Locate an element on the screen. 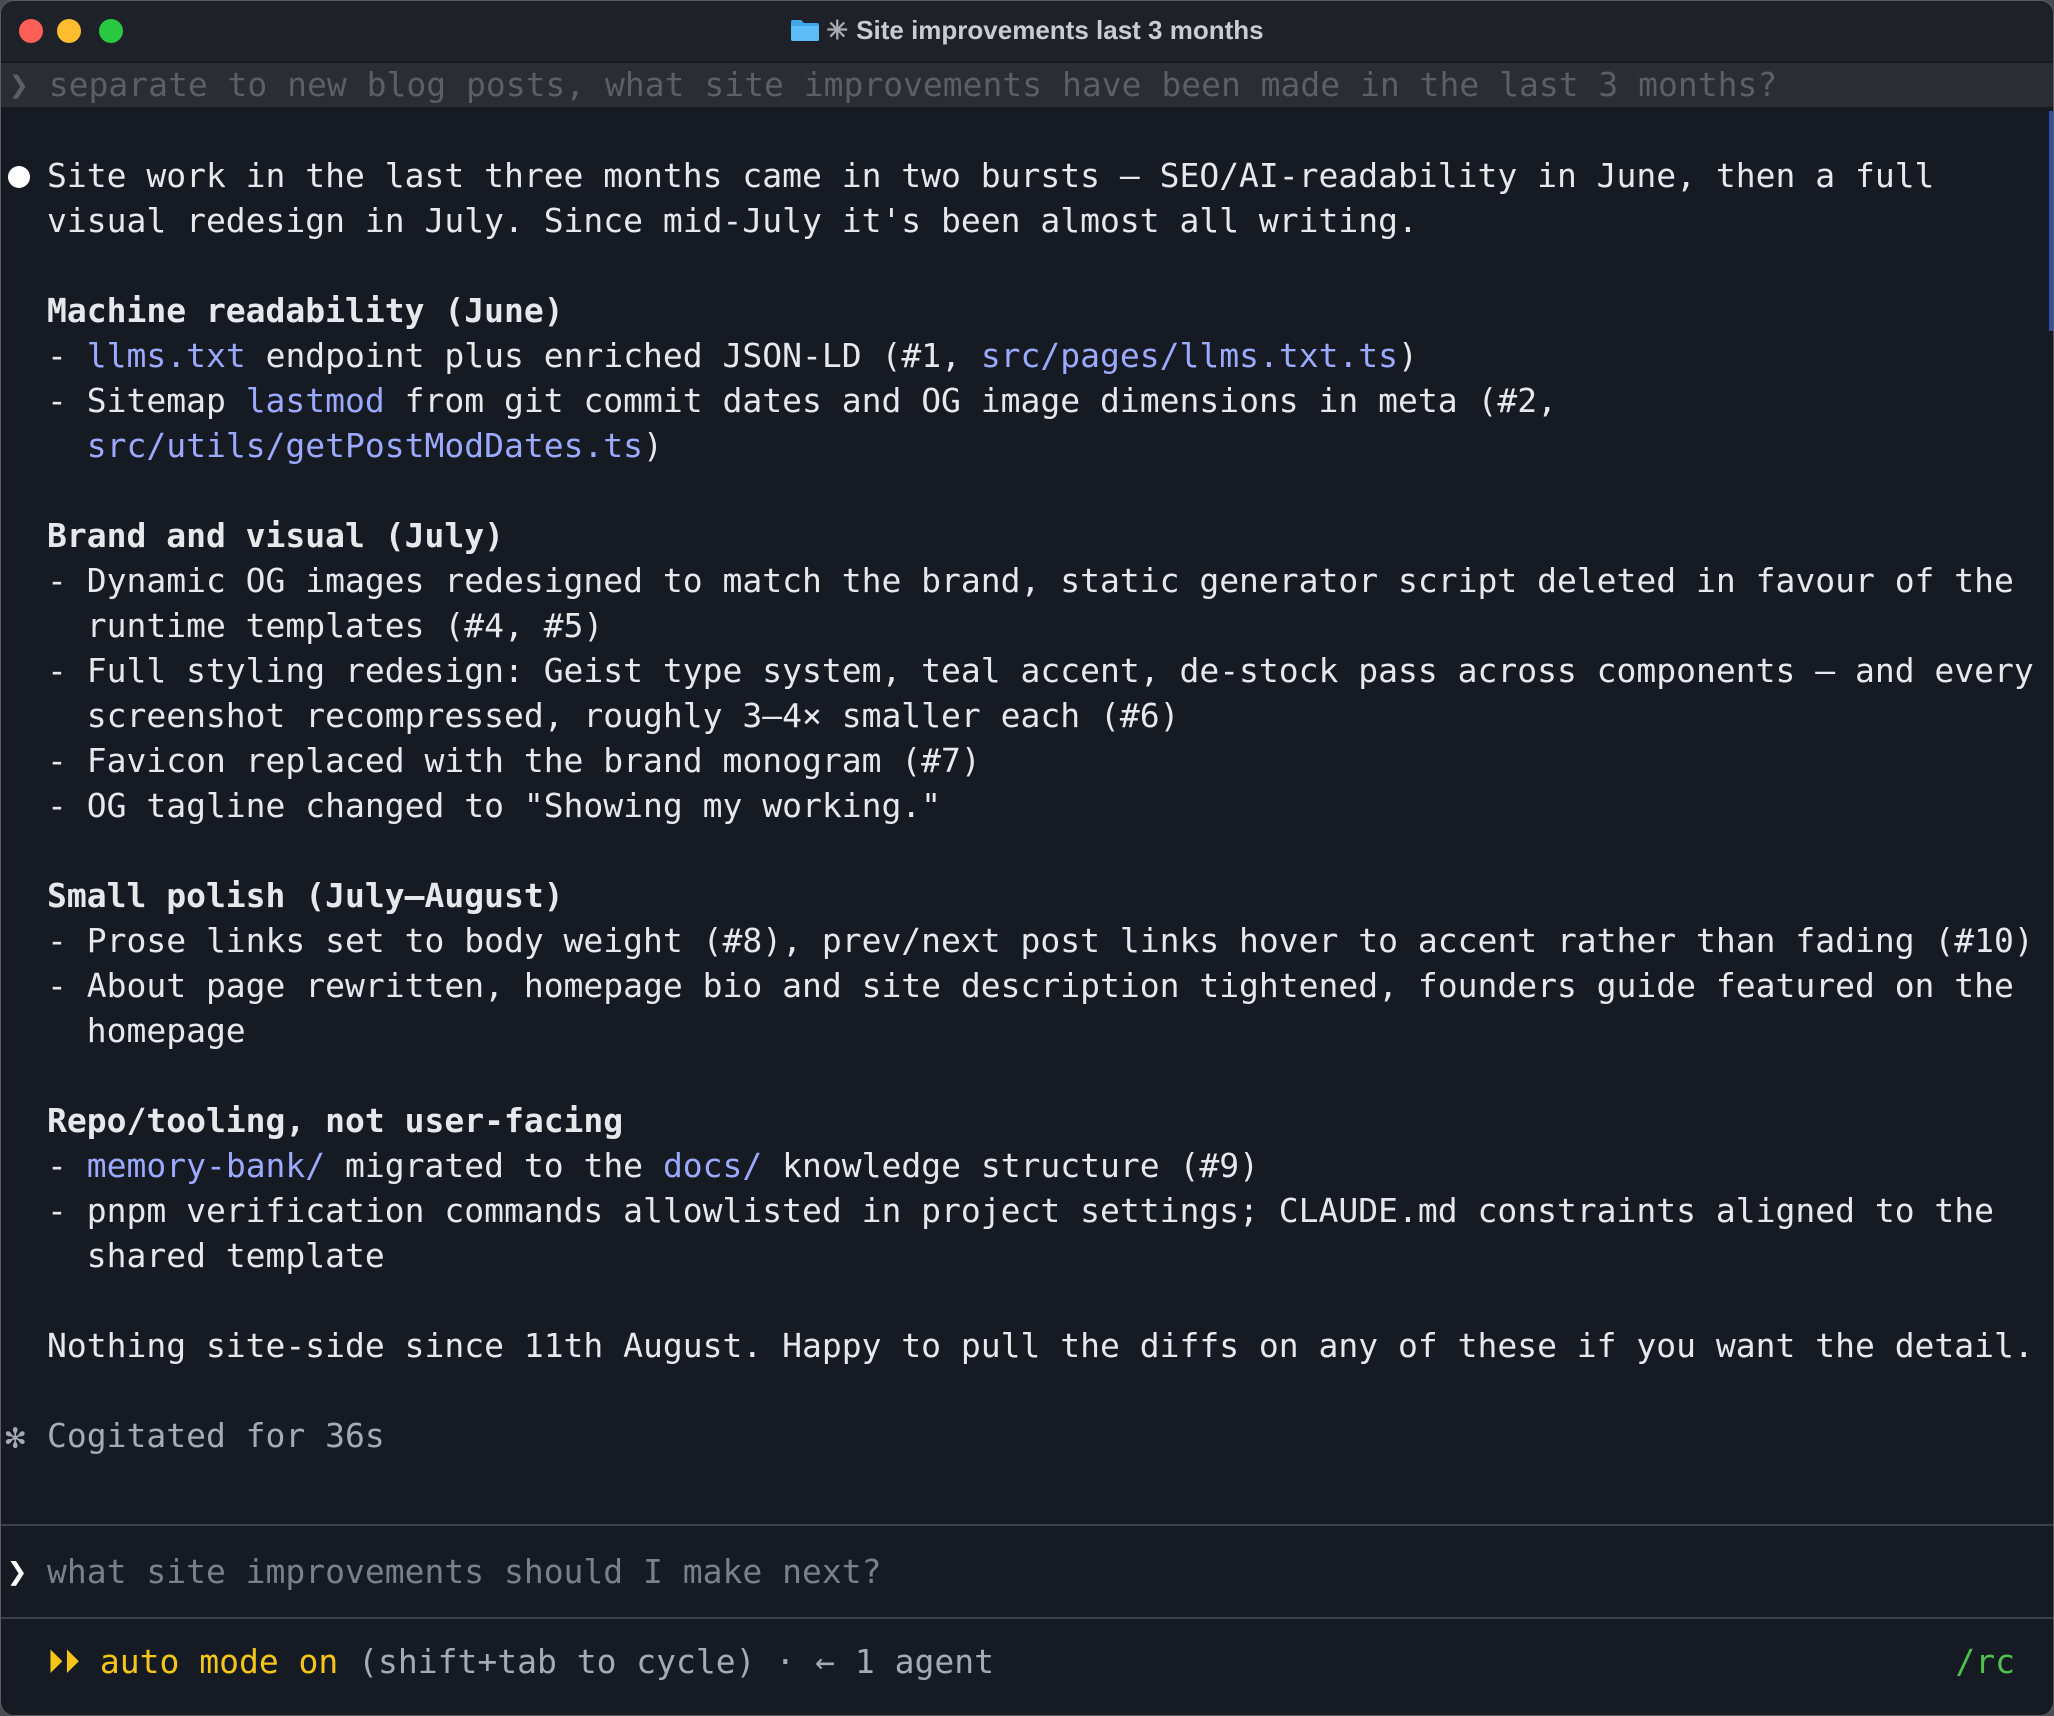  prompt-input is located at coordinates (1027, 1572).